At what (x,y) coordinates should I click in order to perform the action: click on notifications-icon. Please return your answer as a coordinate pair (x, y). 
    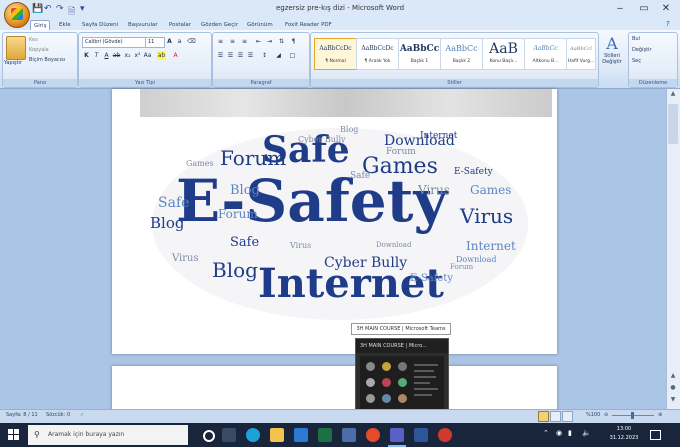
    Looking at the image, I should click on (655, 435).